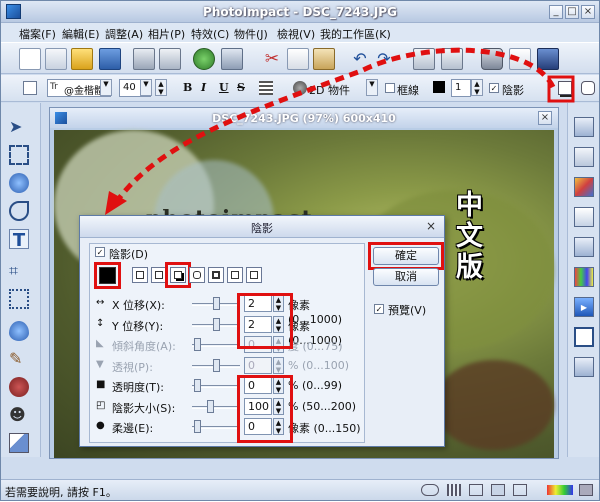  Describe the element at coordinates (561, 89) in the screenshot. I see `toolbar-shadow-highlight-box` at that location.